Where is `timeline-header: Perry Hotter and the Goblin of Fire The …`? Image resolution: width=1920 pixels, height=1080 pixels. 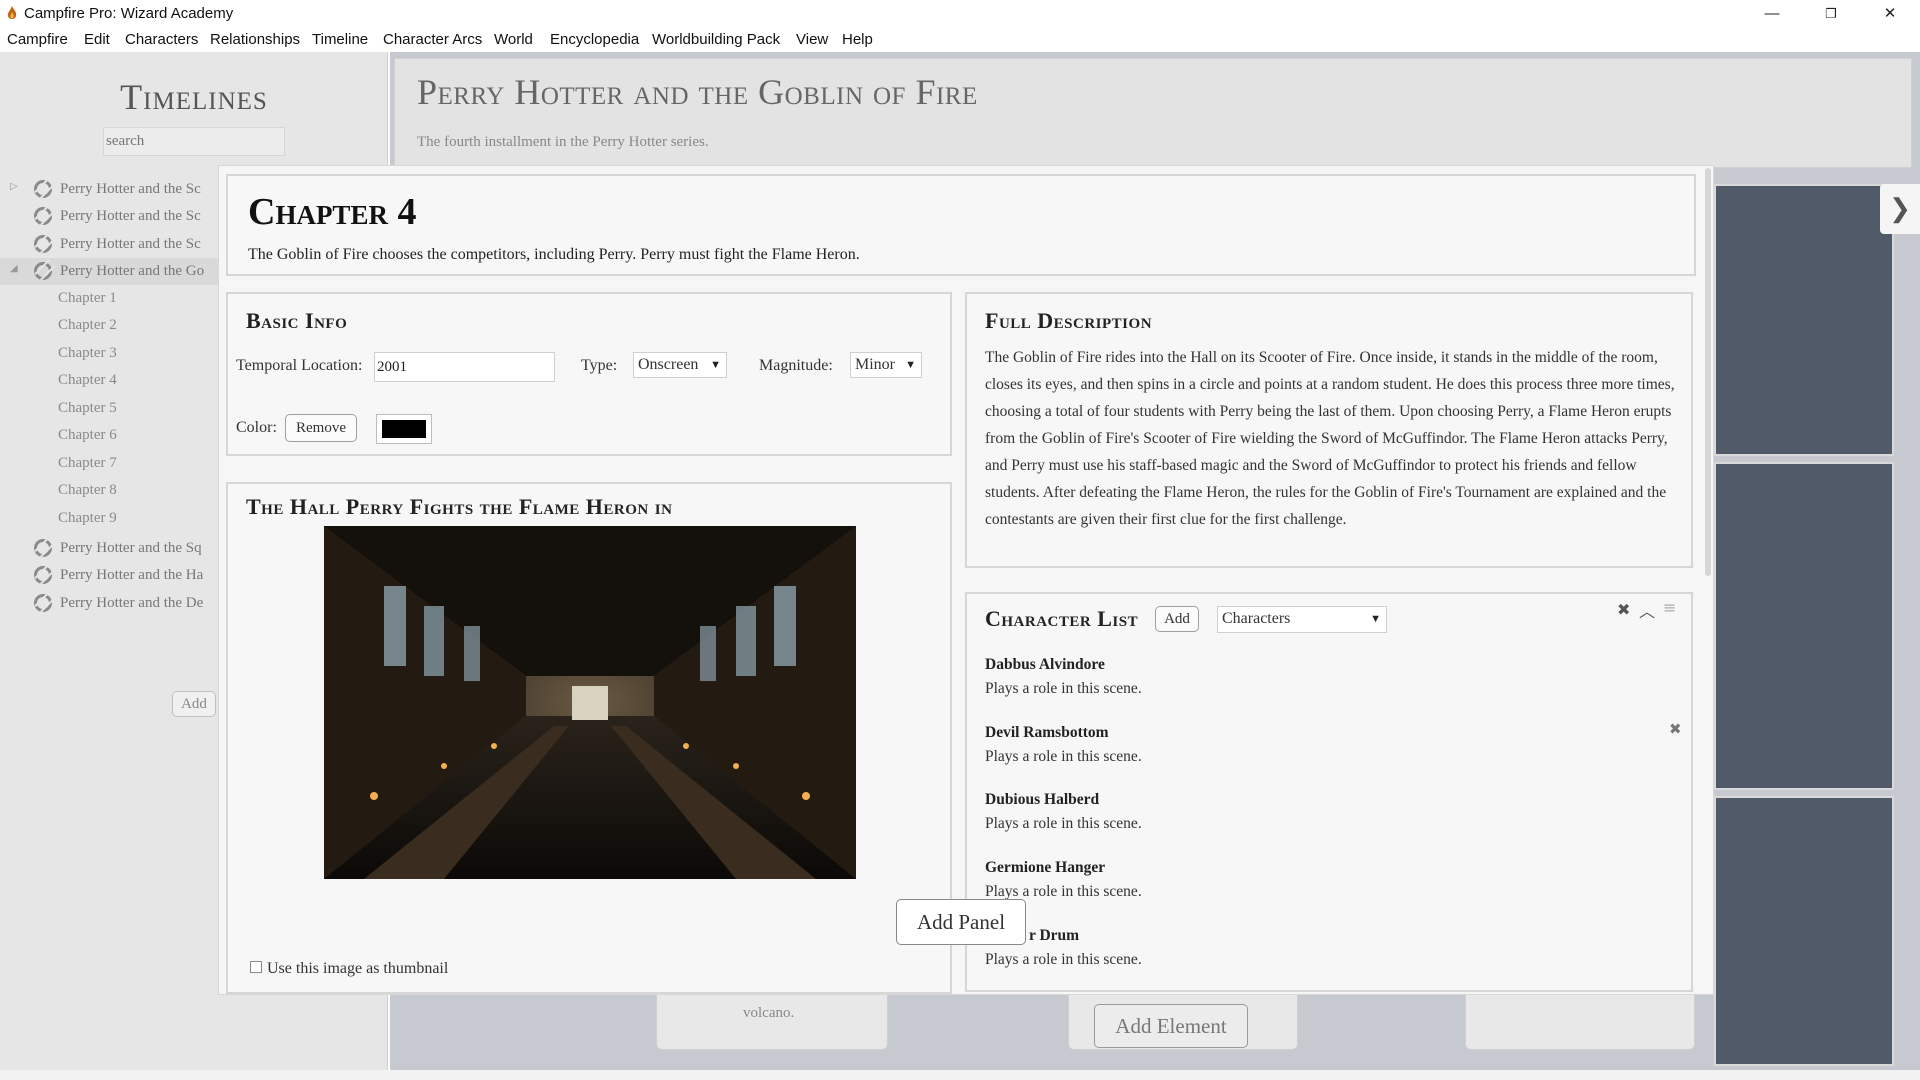 timeline-header: Perry Hotter and the Goblin of Fire The … is located at coordinates (1153, 113).